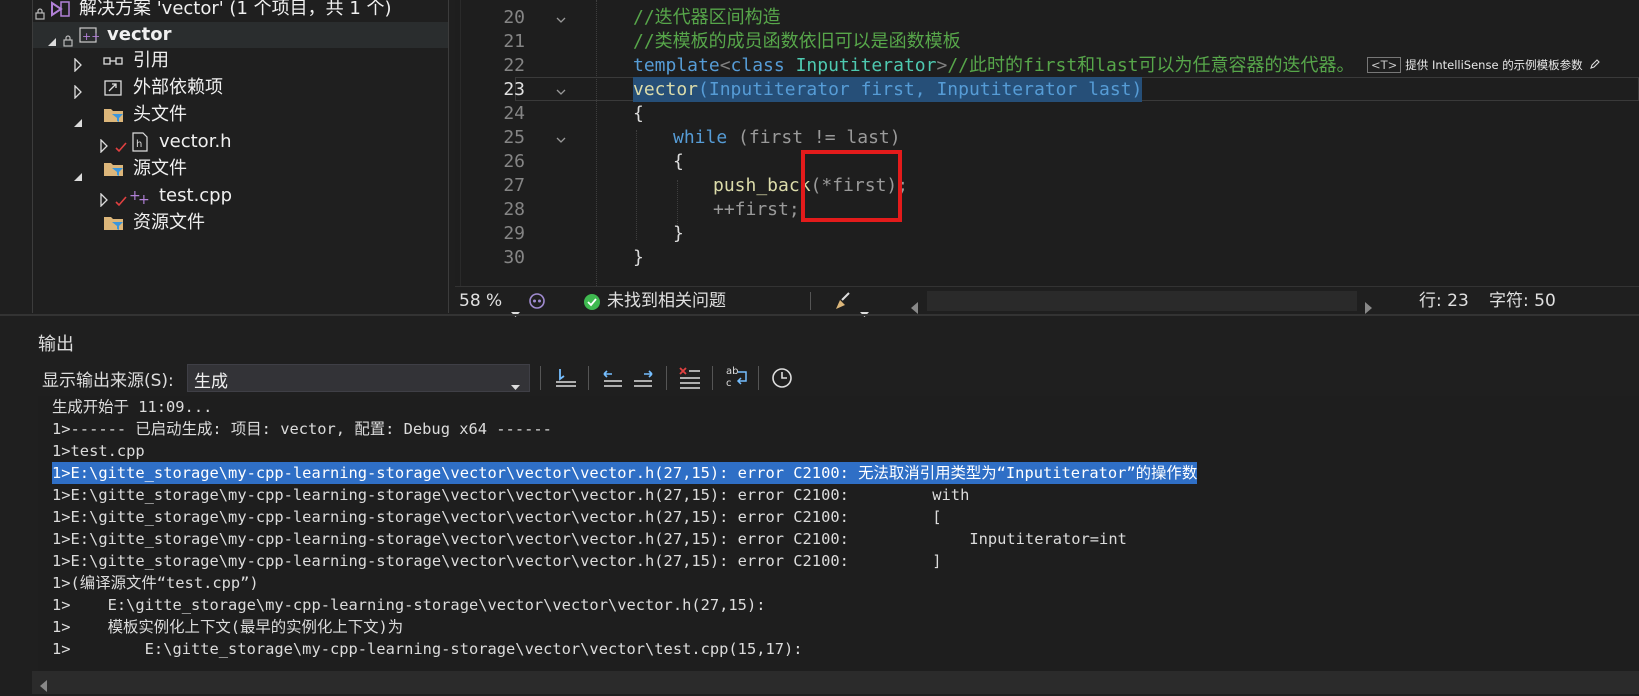 Image resolution: width=1639 pixels, height=696 pixels. Describe the element at coordinates (725, 65) in the screenshot. I see `code-token: <` at that location.